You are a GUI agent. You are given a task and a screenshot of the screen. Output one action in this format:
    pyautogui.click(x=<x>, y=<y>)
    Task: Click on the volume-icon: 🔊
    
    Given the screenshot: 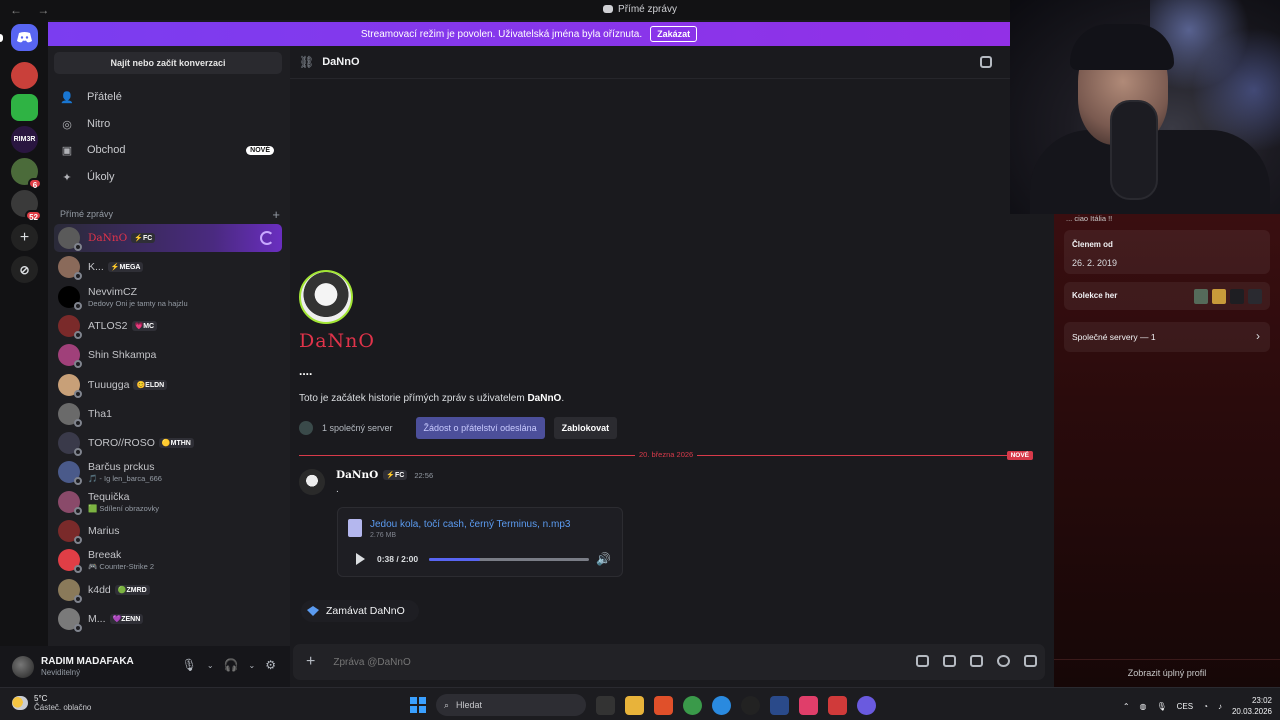 What is the action you would take?
    pyautogui.click(x=603, y=559)
    